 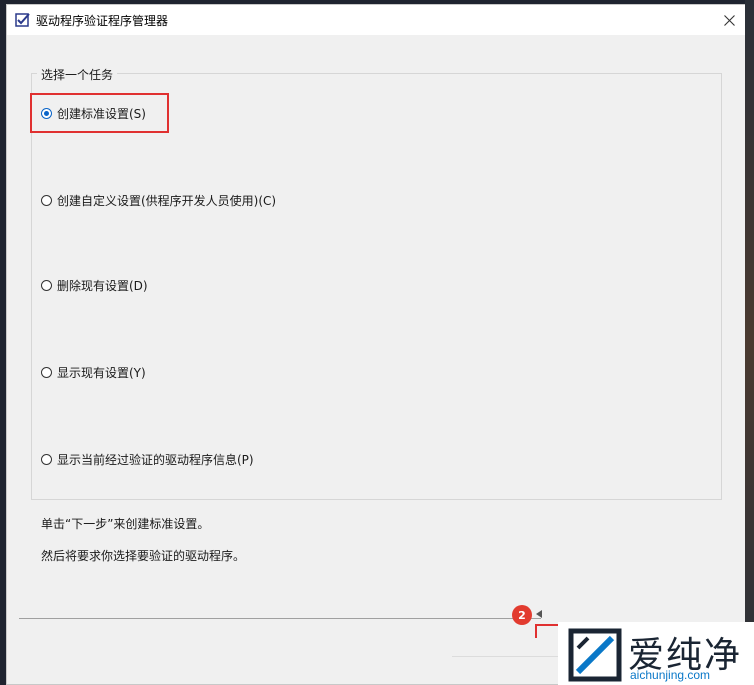 I want to click on pointer-arrow-icon, so click(x=539, y=614).